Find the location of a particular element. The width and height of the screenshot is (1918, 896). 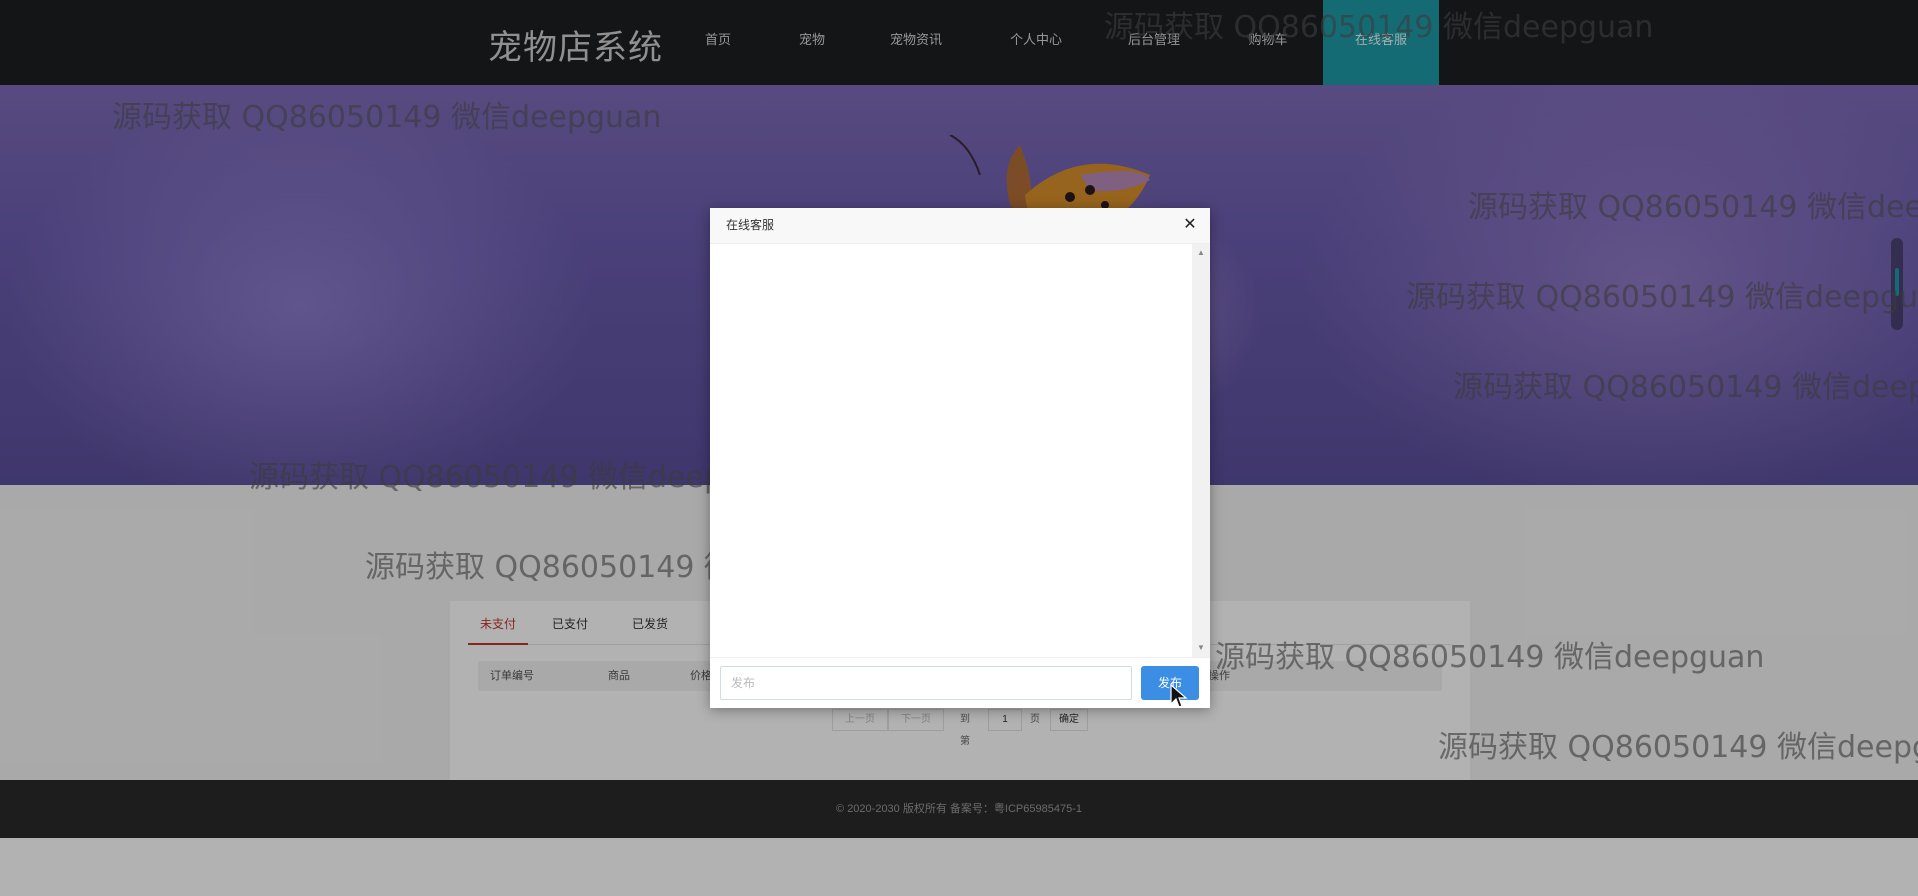

message-input is located at coordinates (926, 683).